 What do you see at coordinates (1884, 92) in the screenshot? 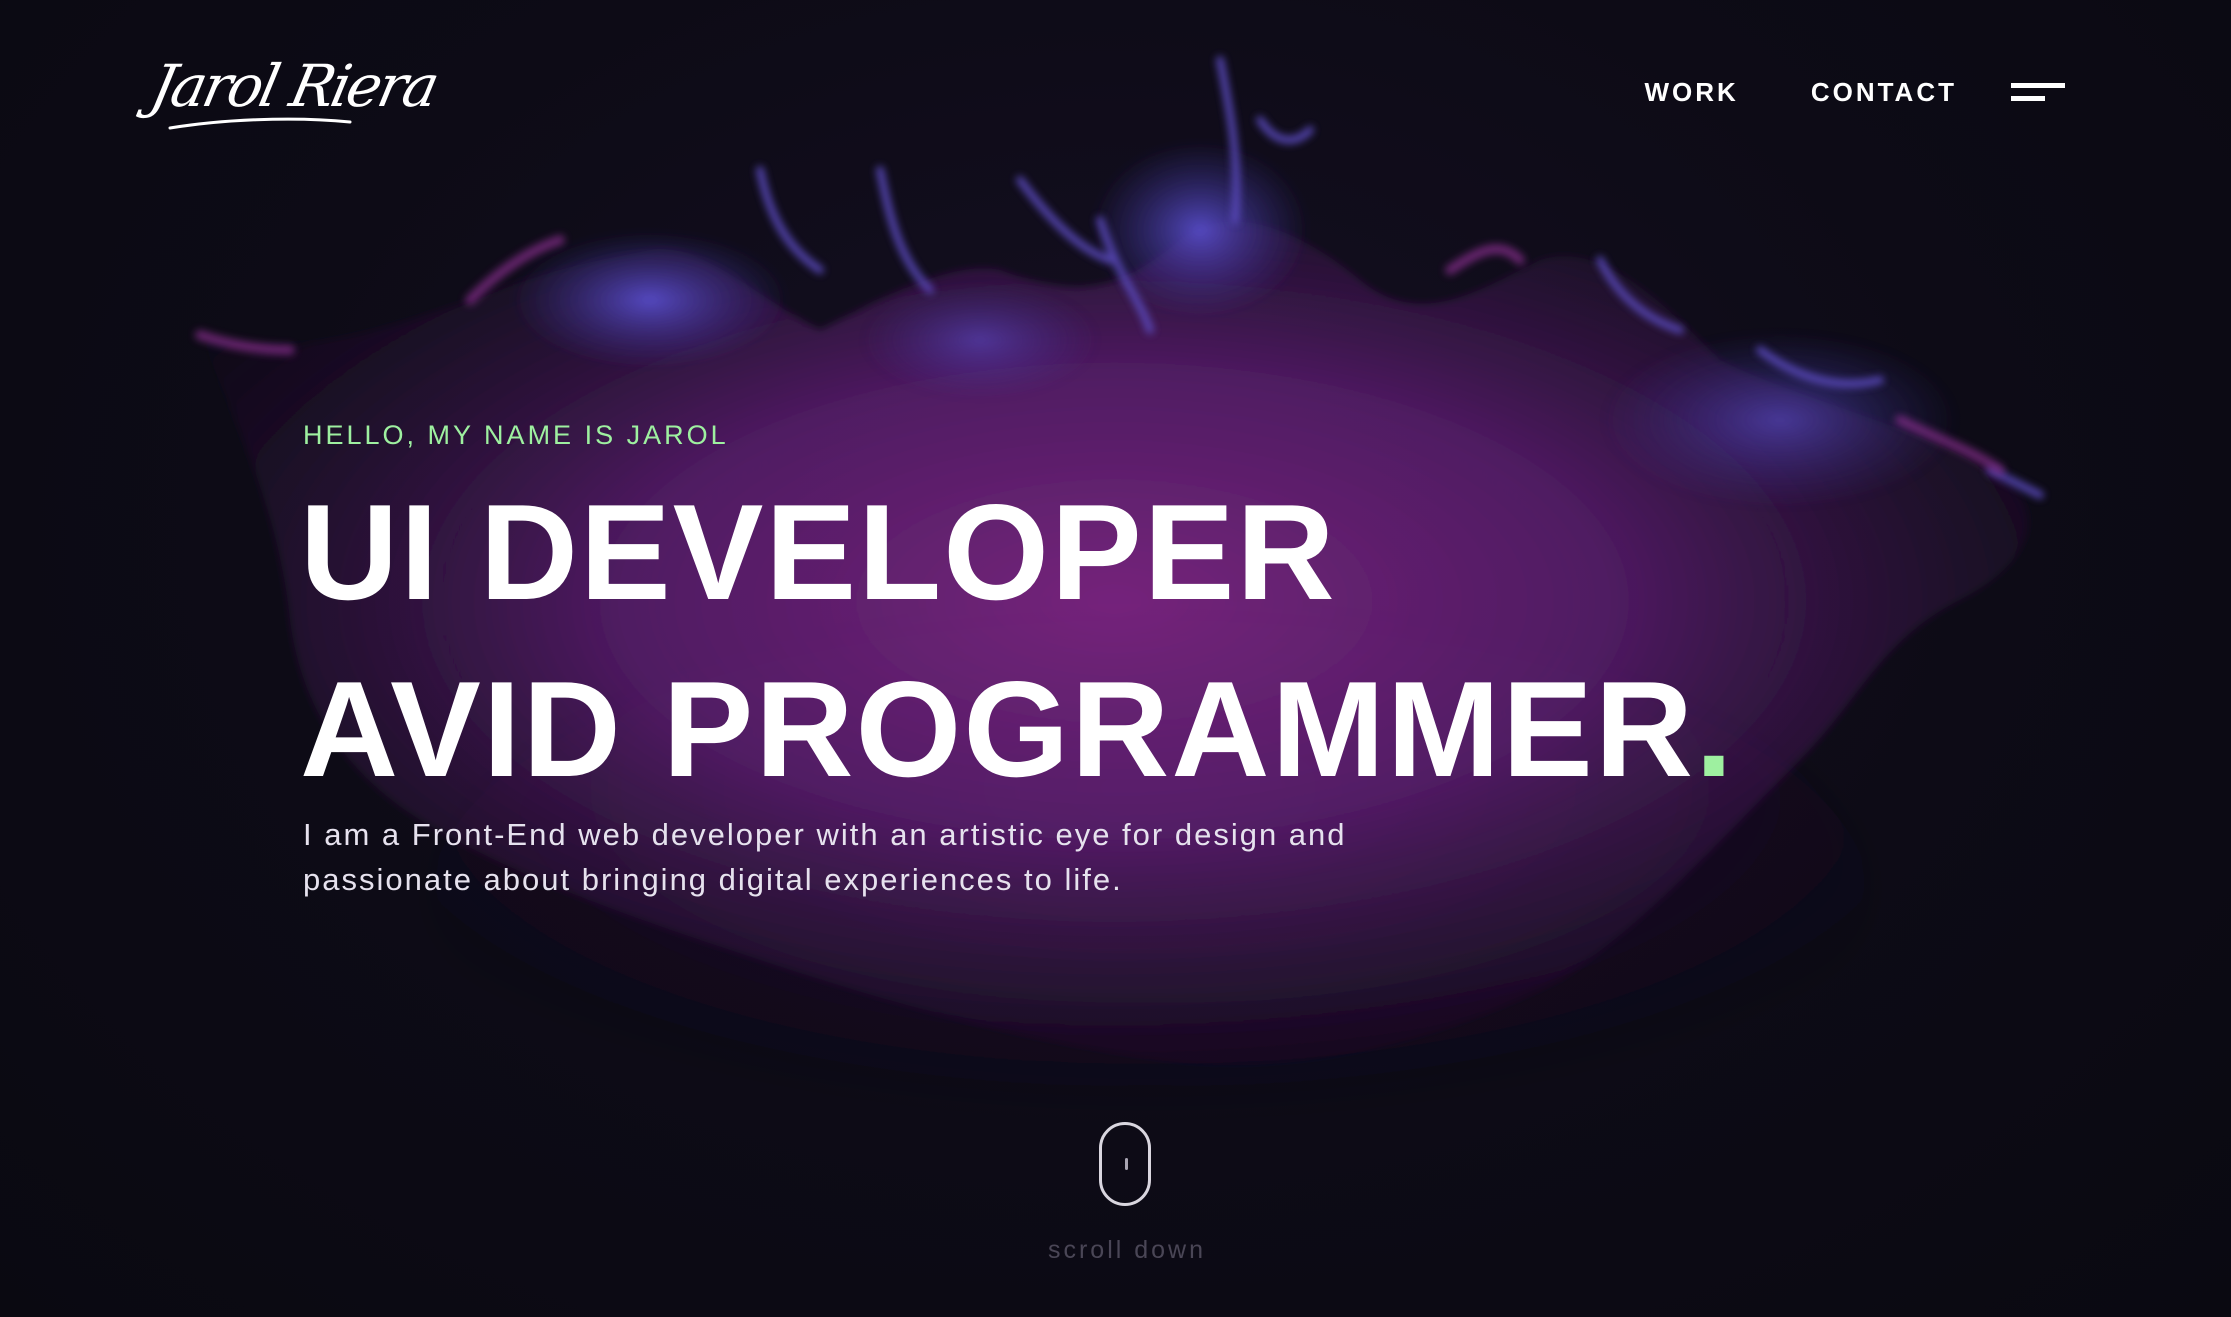
I see `nav-link-contact: CONTACT` at bounding box center [1884, 92].